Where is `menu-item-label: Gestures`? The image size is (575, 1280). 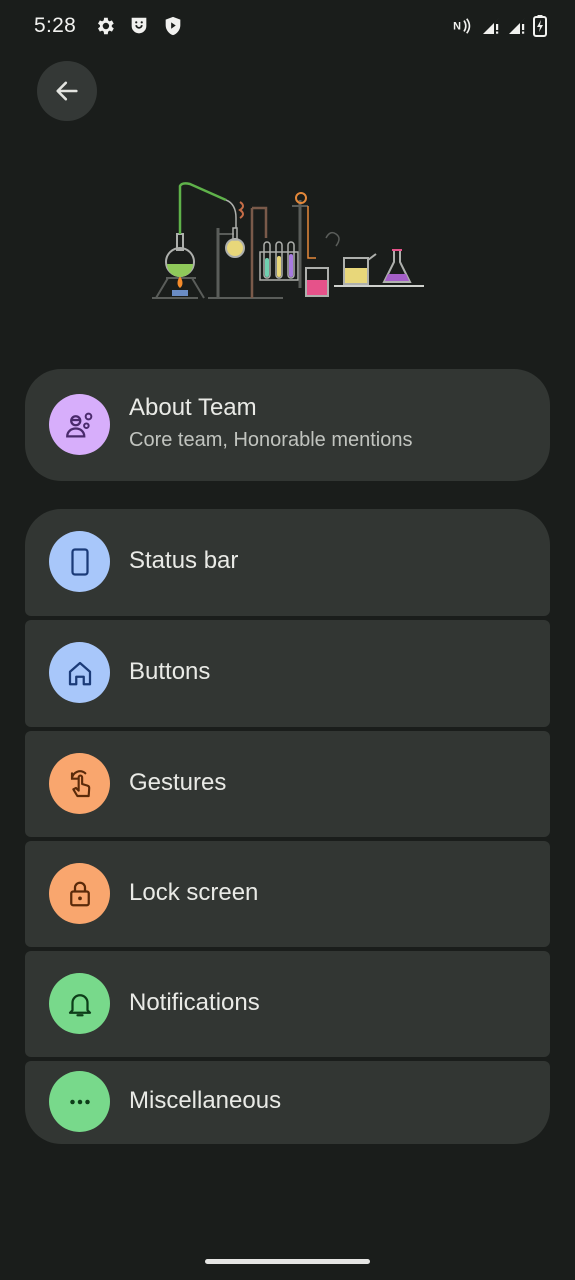
menu-item-label: Gestures is located at coordinates (178, 782).